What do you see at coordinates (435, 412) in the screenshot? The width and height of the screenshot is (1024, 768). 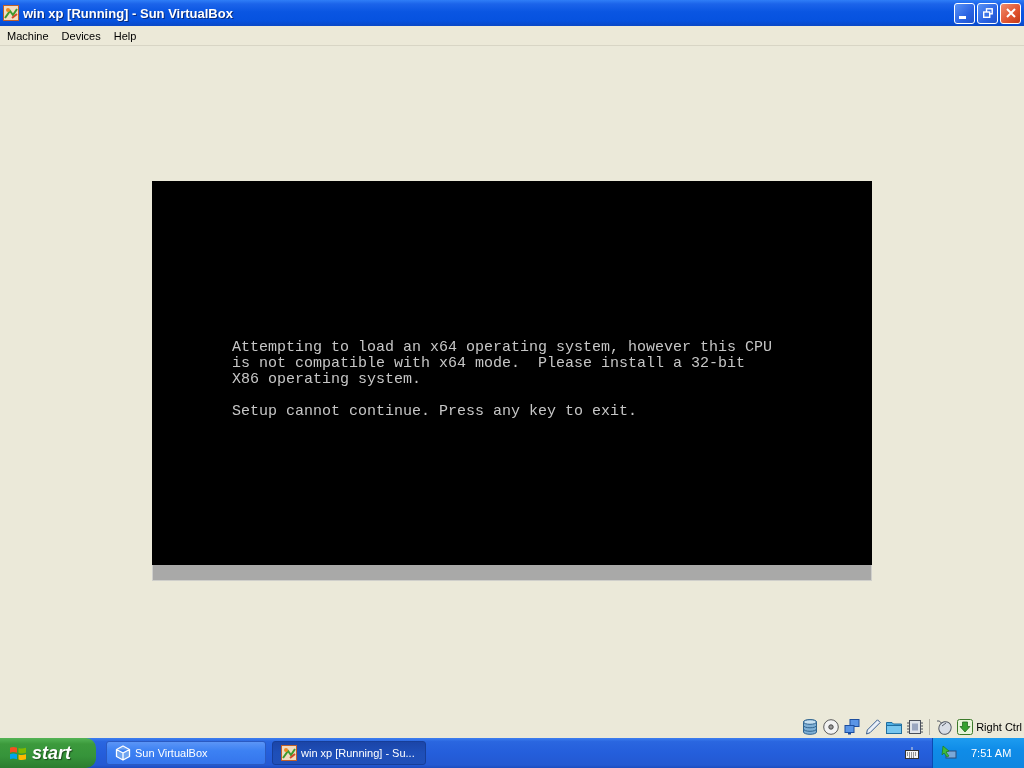 I see `console-message: Setup cannot continue. Press any key to exit.` at bounding box center [435, 412].